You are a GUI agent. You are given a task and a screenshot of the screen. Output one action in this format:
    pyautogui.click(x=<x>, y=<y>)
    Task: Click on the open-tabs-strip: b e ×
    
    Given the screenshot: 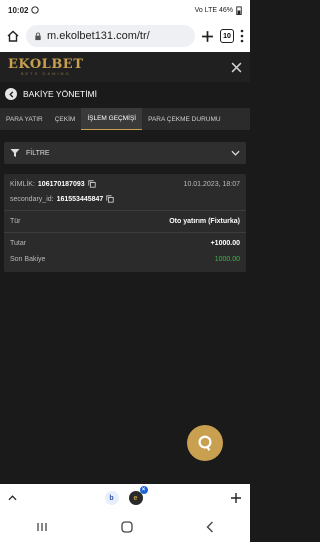 What is the action you would take?
    pyautogui.click(x=126, y=495)
    